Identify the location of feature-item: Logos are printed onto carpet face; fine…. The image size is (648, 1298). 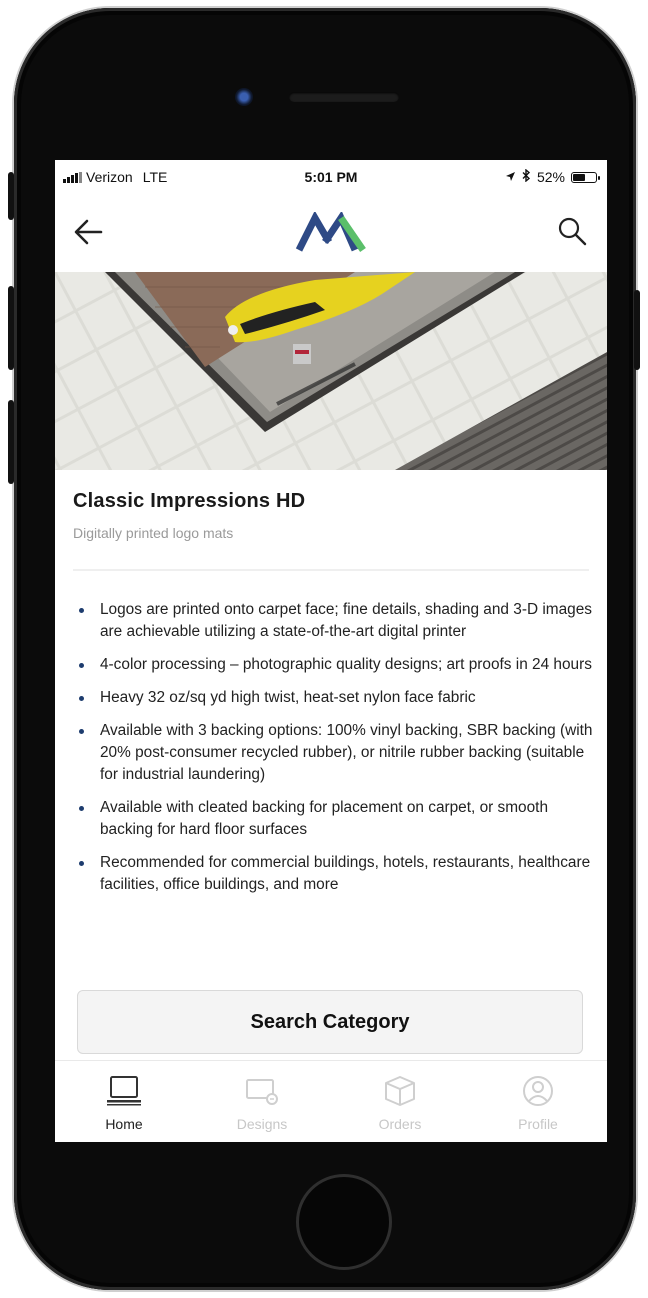
(333, 621).